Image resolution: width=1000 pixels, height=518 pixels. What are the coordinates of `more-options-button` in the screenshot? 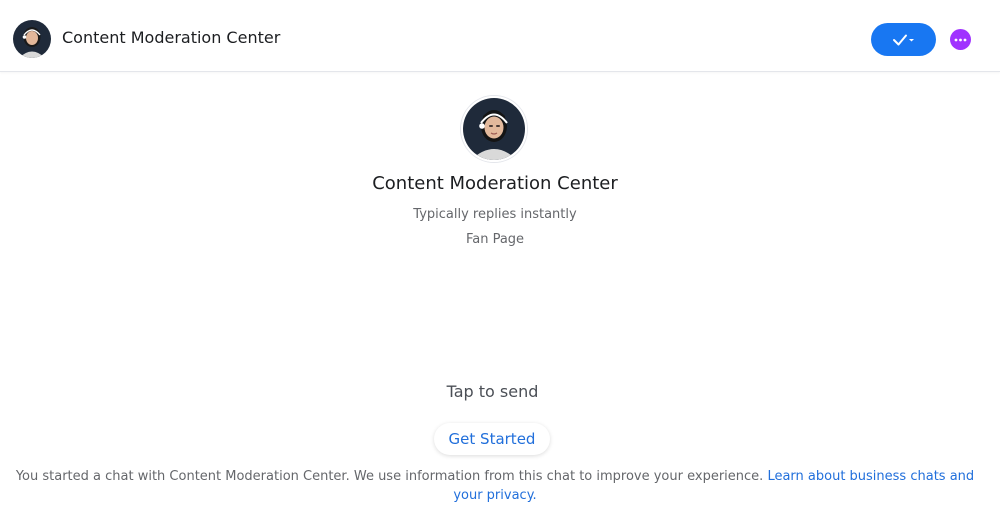 It's located at (960, 39).